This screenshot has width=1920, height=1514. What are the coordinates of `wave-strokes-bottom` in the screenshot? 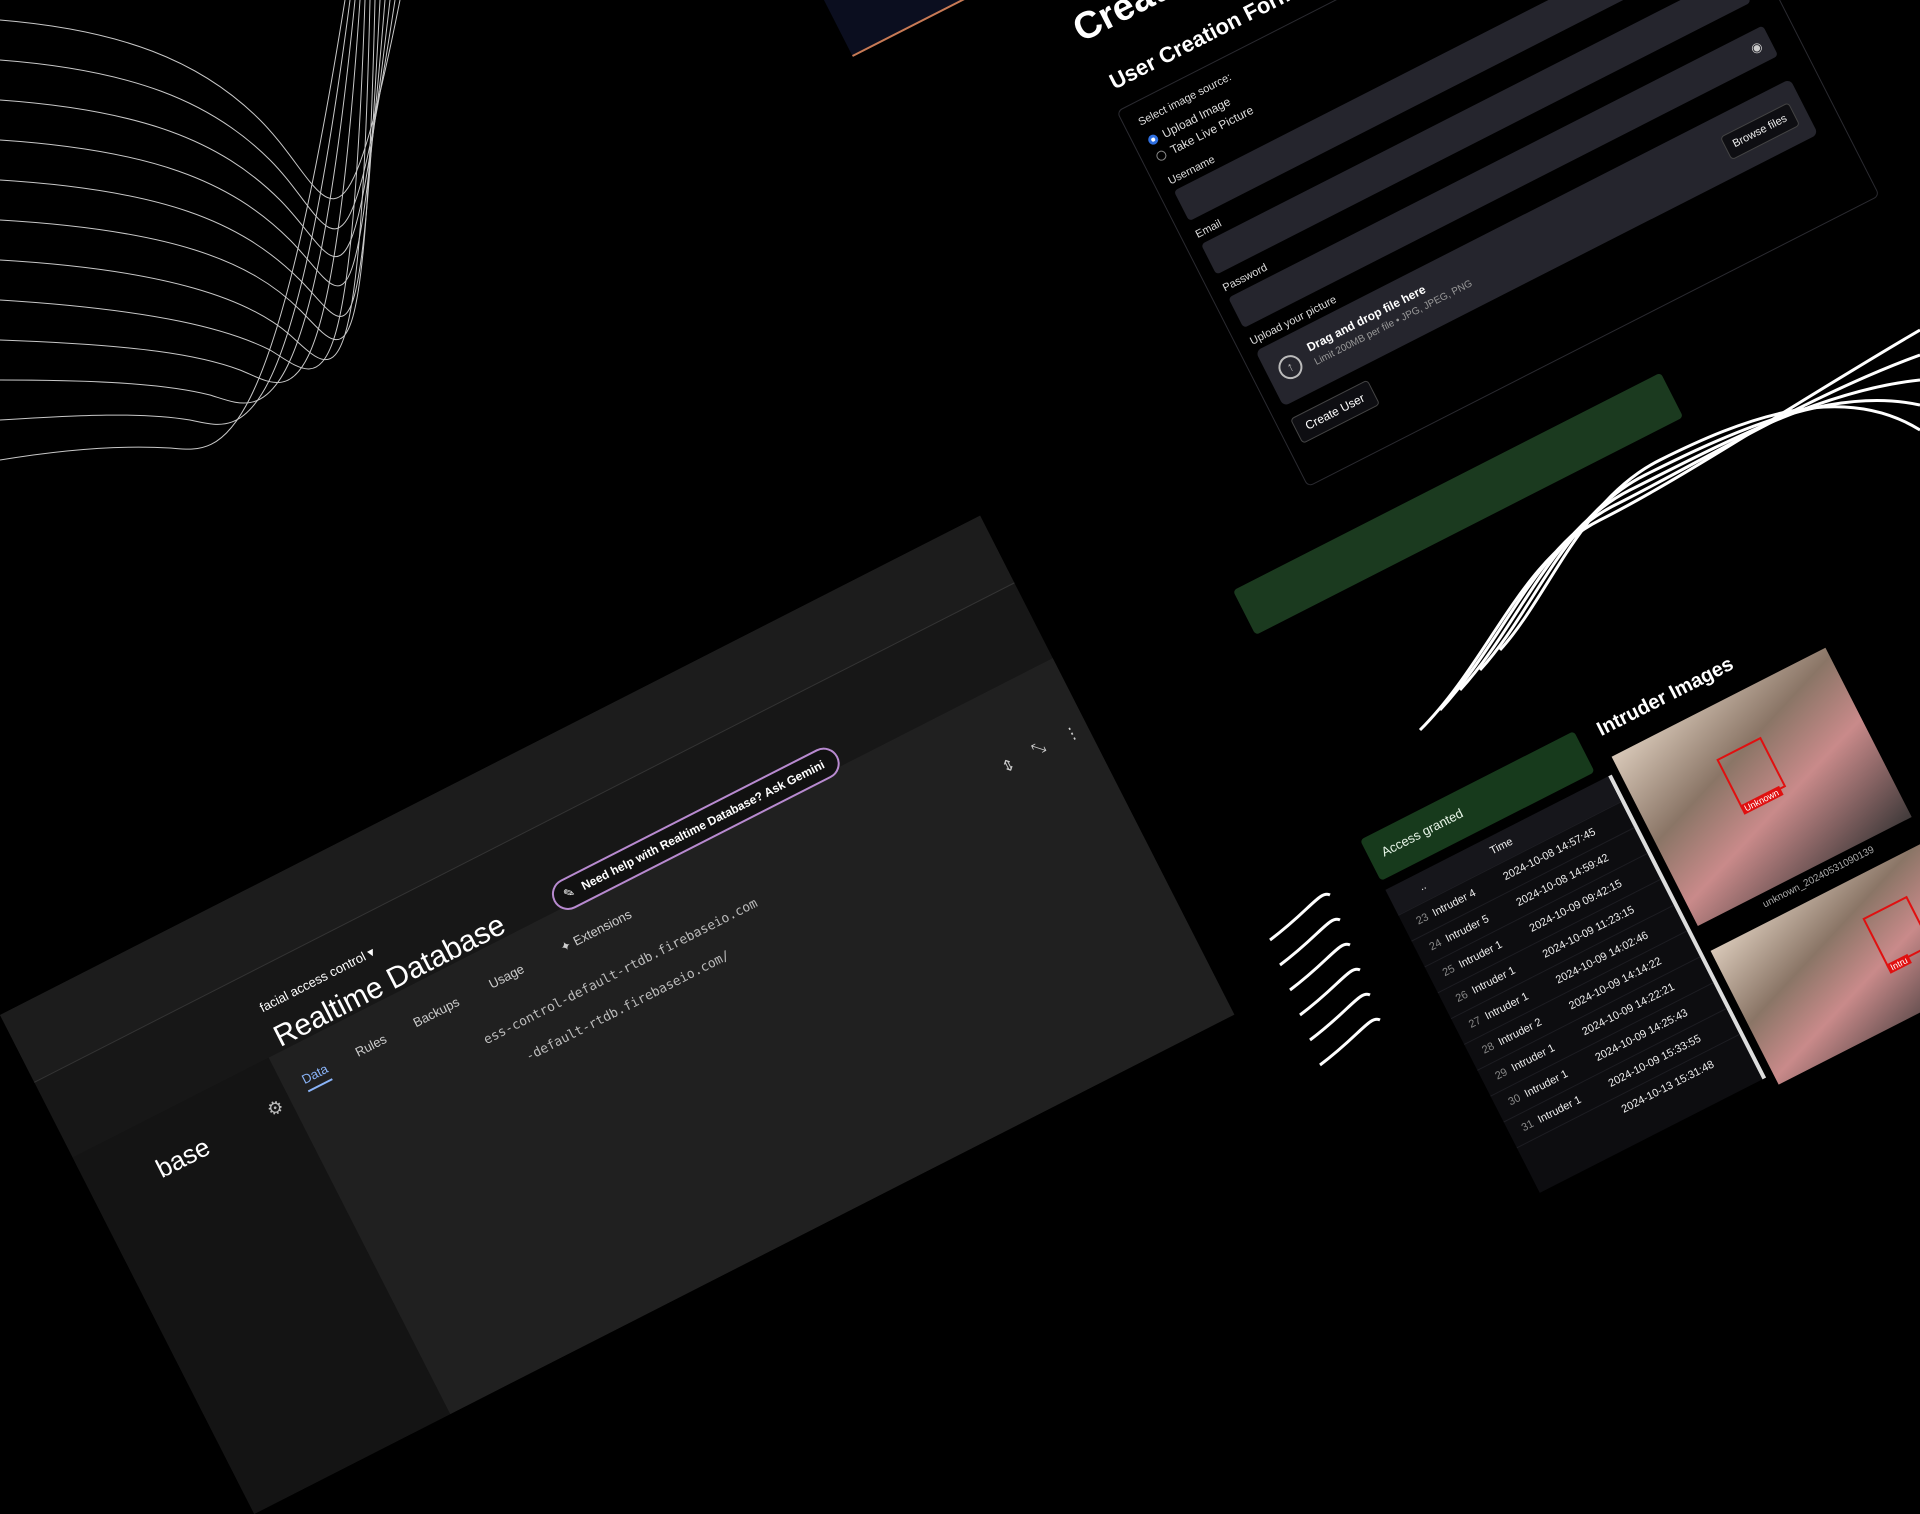 It's located at (1325, 979).